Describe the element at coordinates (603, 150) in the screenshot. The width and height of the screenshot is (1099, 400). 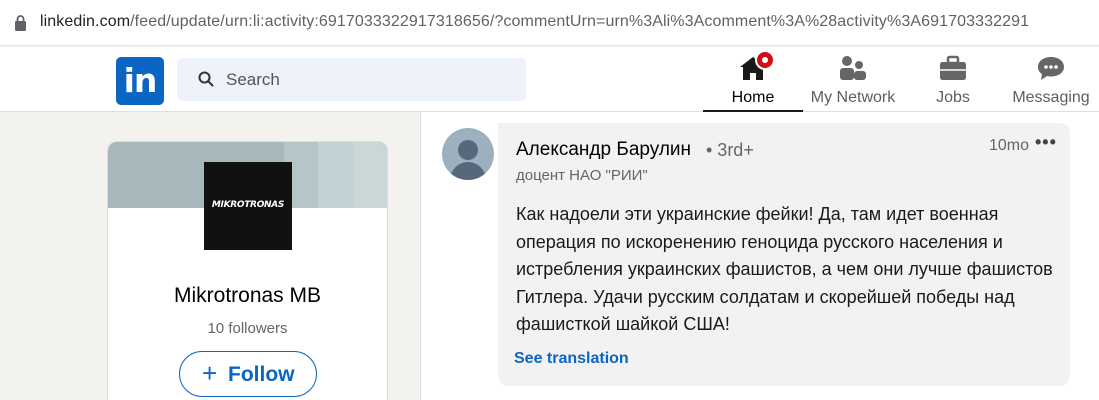
I see `comment-author: Александр Барулин` at that location.